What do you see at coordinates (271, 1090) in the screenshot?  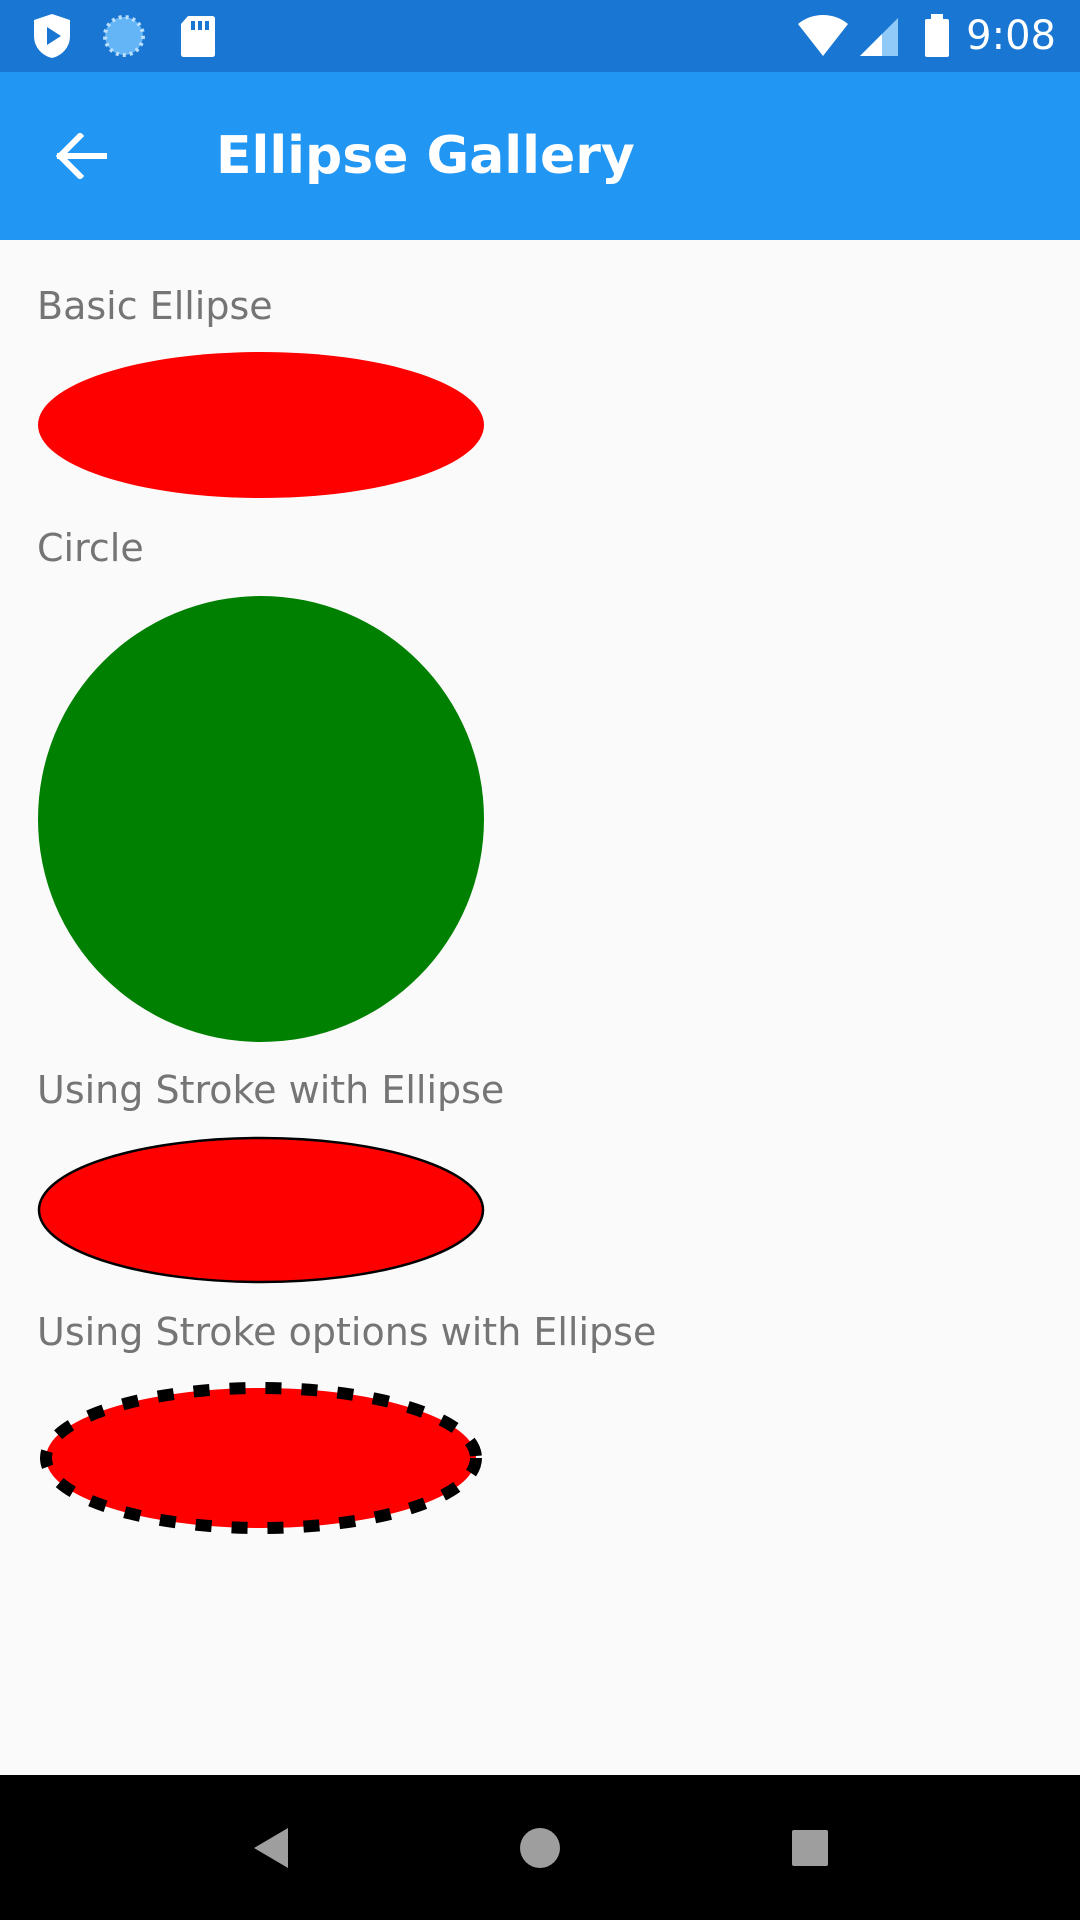 I see `section-label-stroke-ellipse: Using Stroke with Ellipse` at bounding box center [271, 1090].